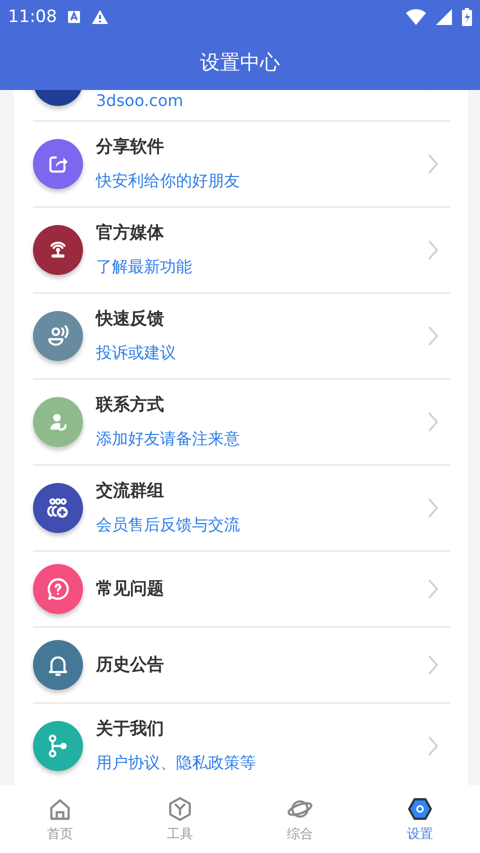 This screenshot has width=480, height=853. I want to click on row-subtitle: 会员售后反馈与交流, so click(168, 525).